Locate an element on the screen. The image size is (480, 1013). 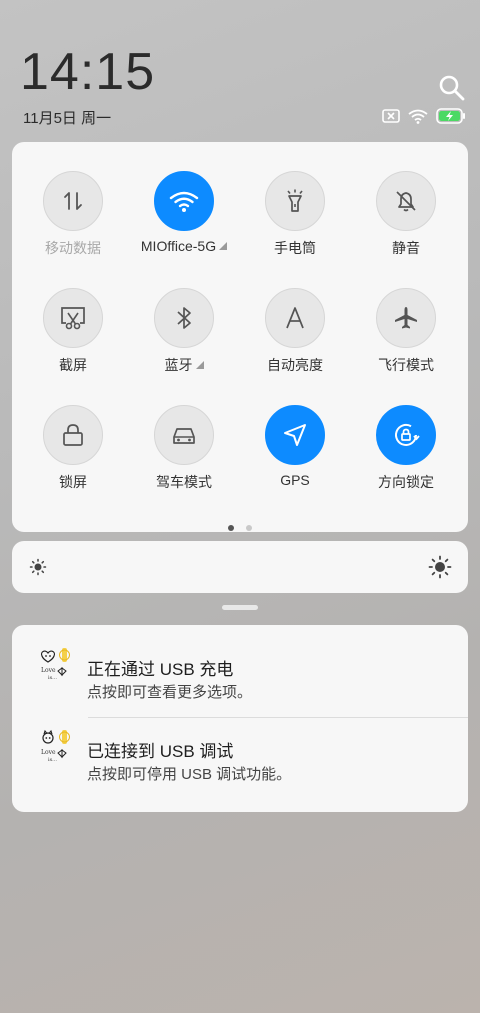
tile-screenshot: 截屏 is located at coordinates (73, 331).